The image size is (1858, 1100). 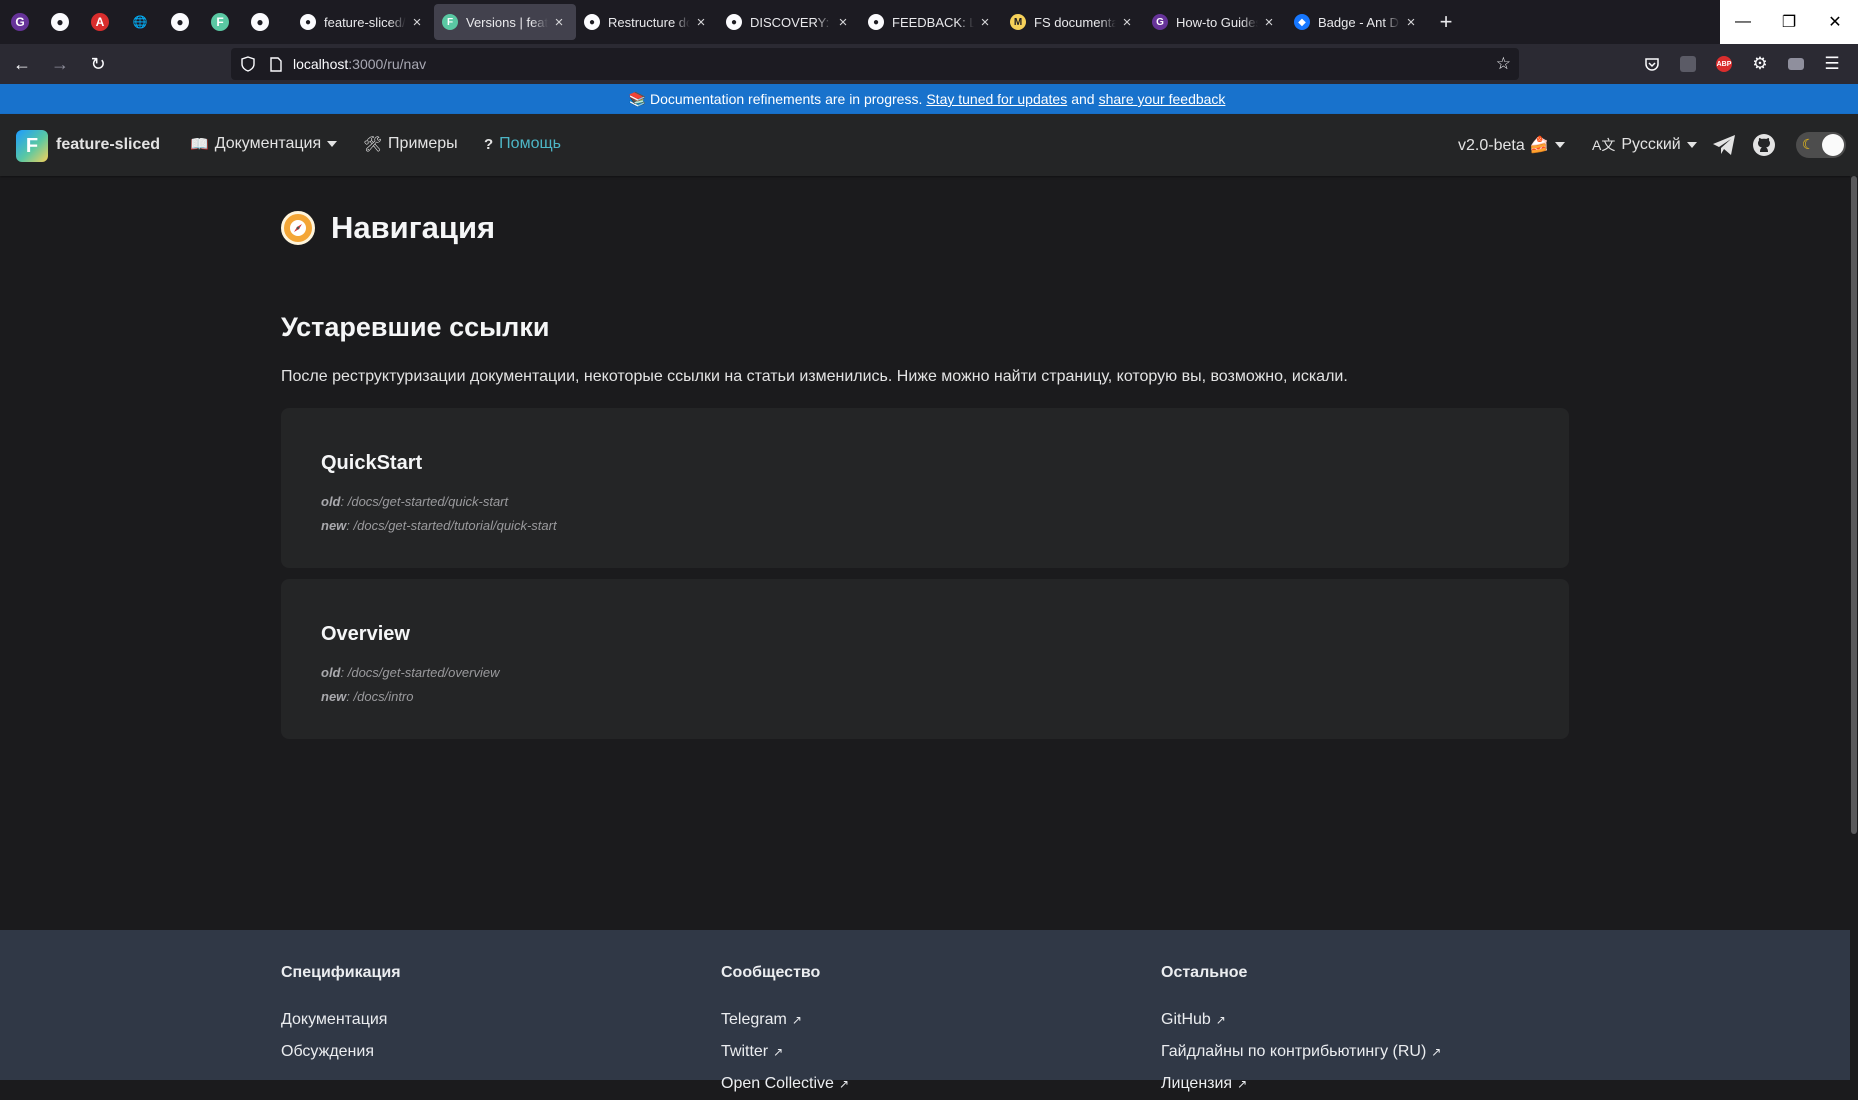 I want to click on tab-title: Badge - Ant Design, so click(x=1359, y=22).